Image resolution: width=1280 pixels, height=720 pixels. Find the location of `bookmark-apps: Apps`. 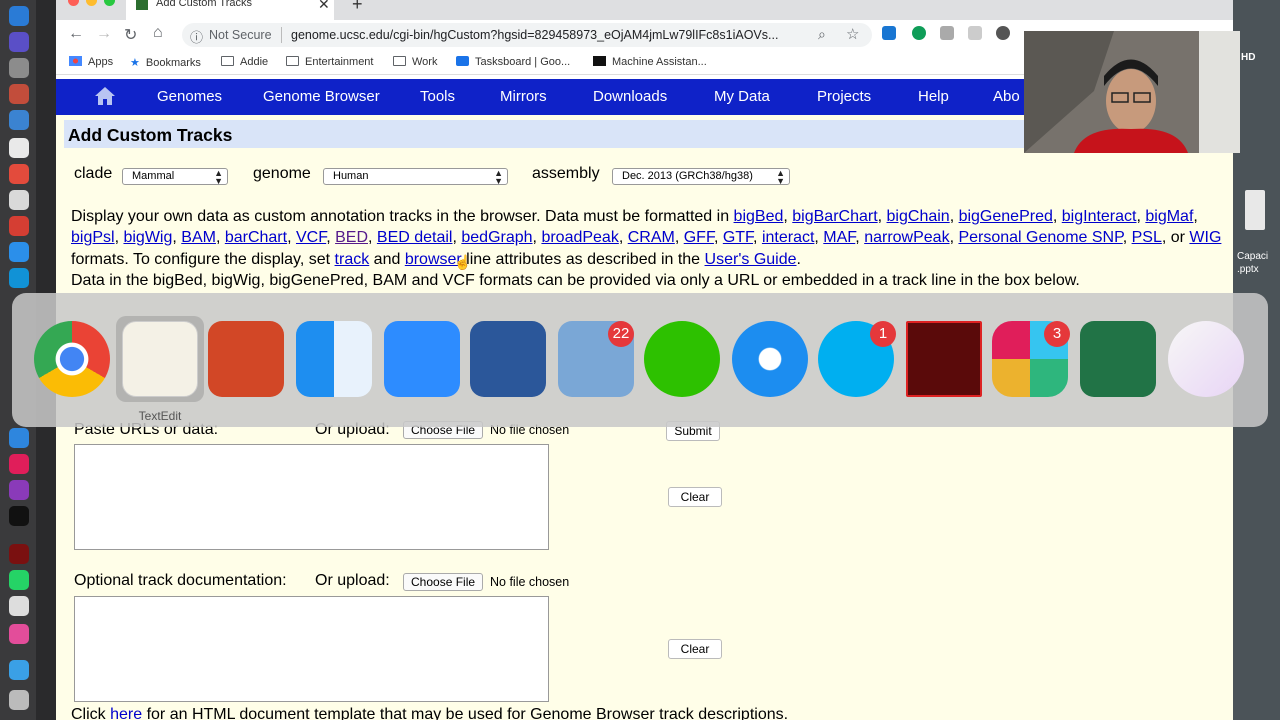

bookmark-apps: Apps is located at coordinates (91, 62).